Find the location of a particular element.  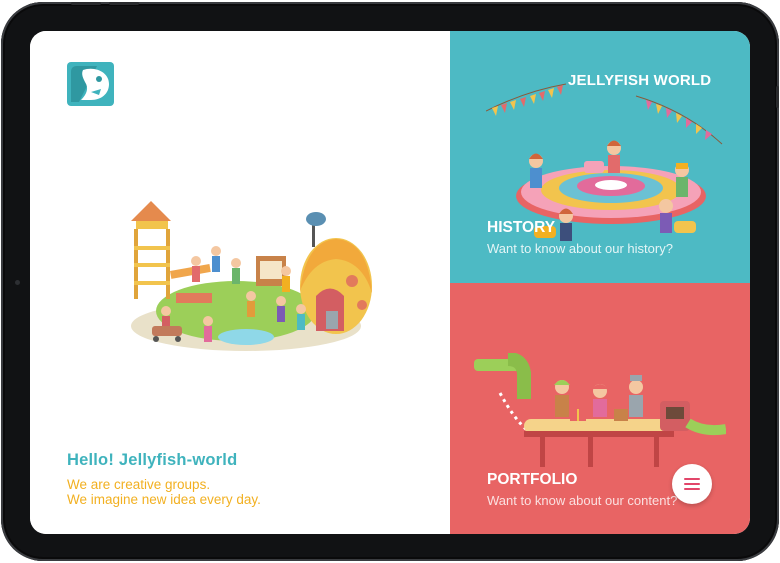

history-title: HISTORY is located at coordinates (521, 227).